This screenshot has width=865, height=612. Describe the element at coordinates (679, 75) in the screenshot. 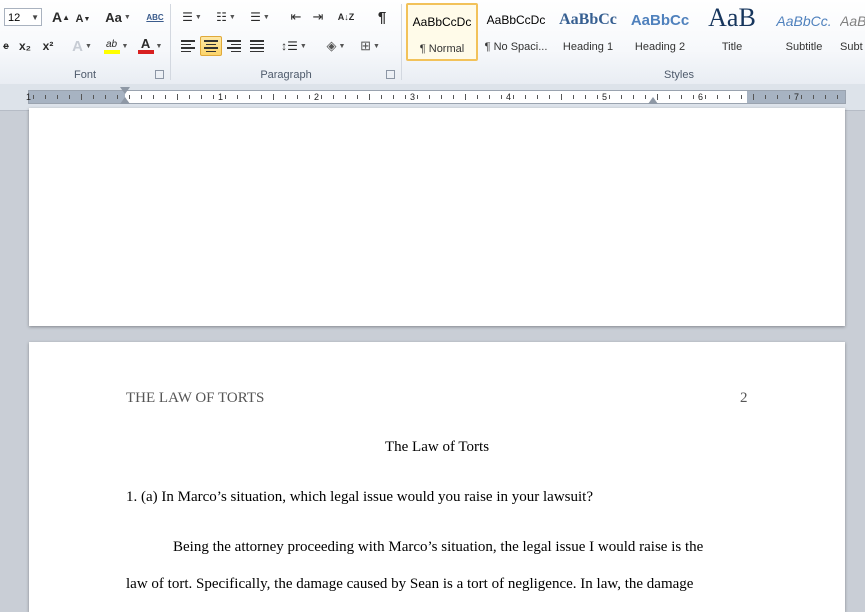

I see `styles-group-label: Styles` at that location.